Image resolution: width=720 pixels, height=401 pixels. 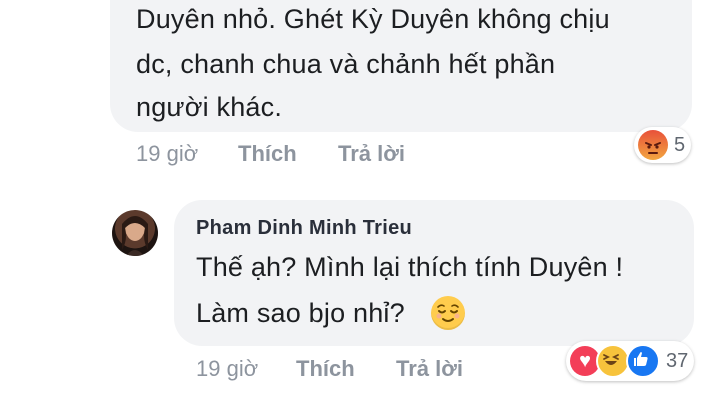 I want to click on reaction-summary: 5, so click(x=663, y=145).